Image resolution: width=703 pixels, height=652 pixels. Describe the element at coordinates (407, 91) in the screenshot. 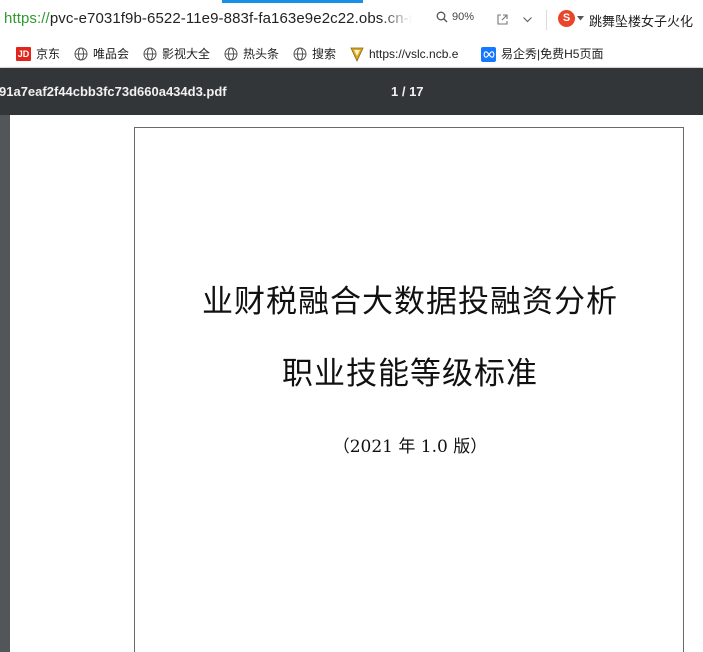

I see `page-indicator: 1 / 17` at that location.